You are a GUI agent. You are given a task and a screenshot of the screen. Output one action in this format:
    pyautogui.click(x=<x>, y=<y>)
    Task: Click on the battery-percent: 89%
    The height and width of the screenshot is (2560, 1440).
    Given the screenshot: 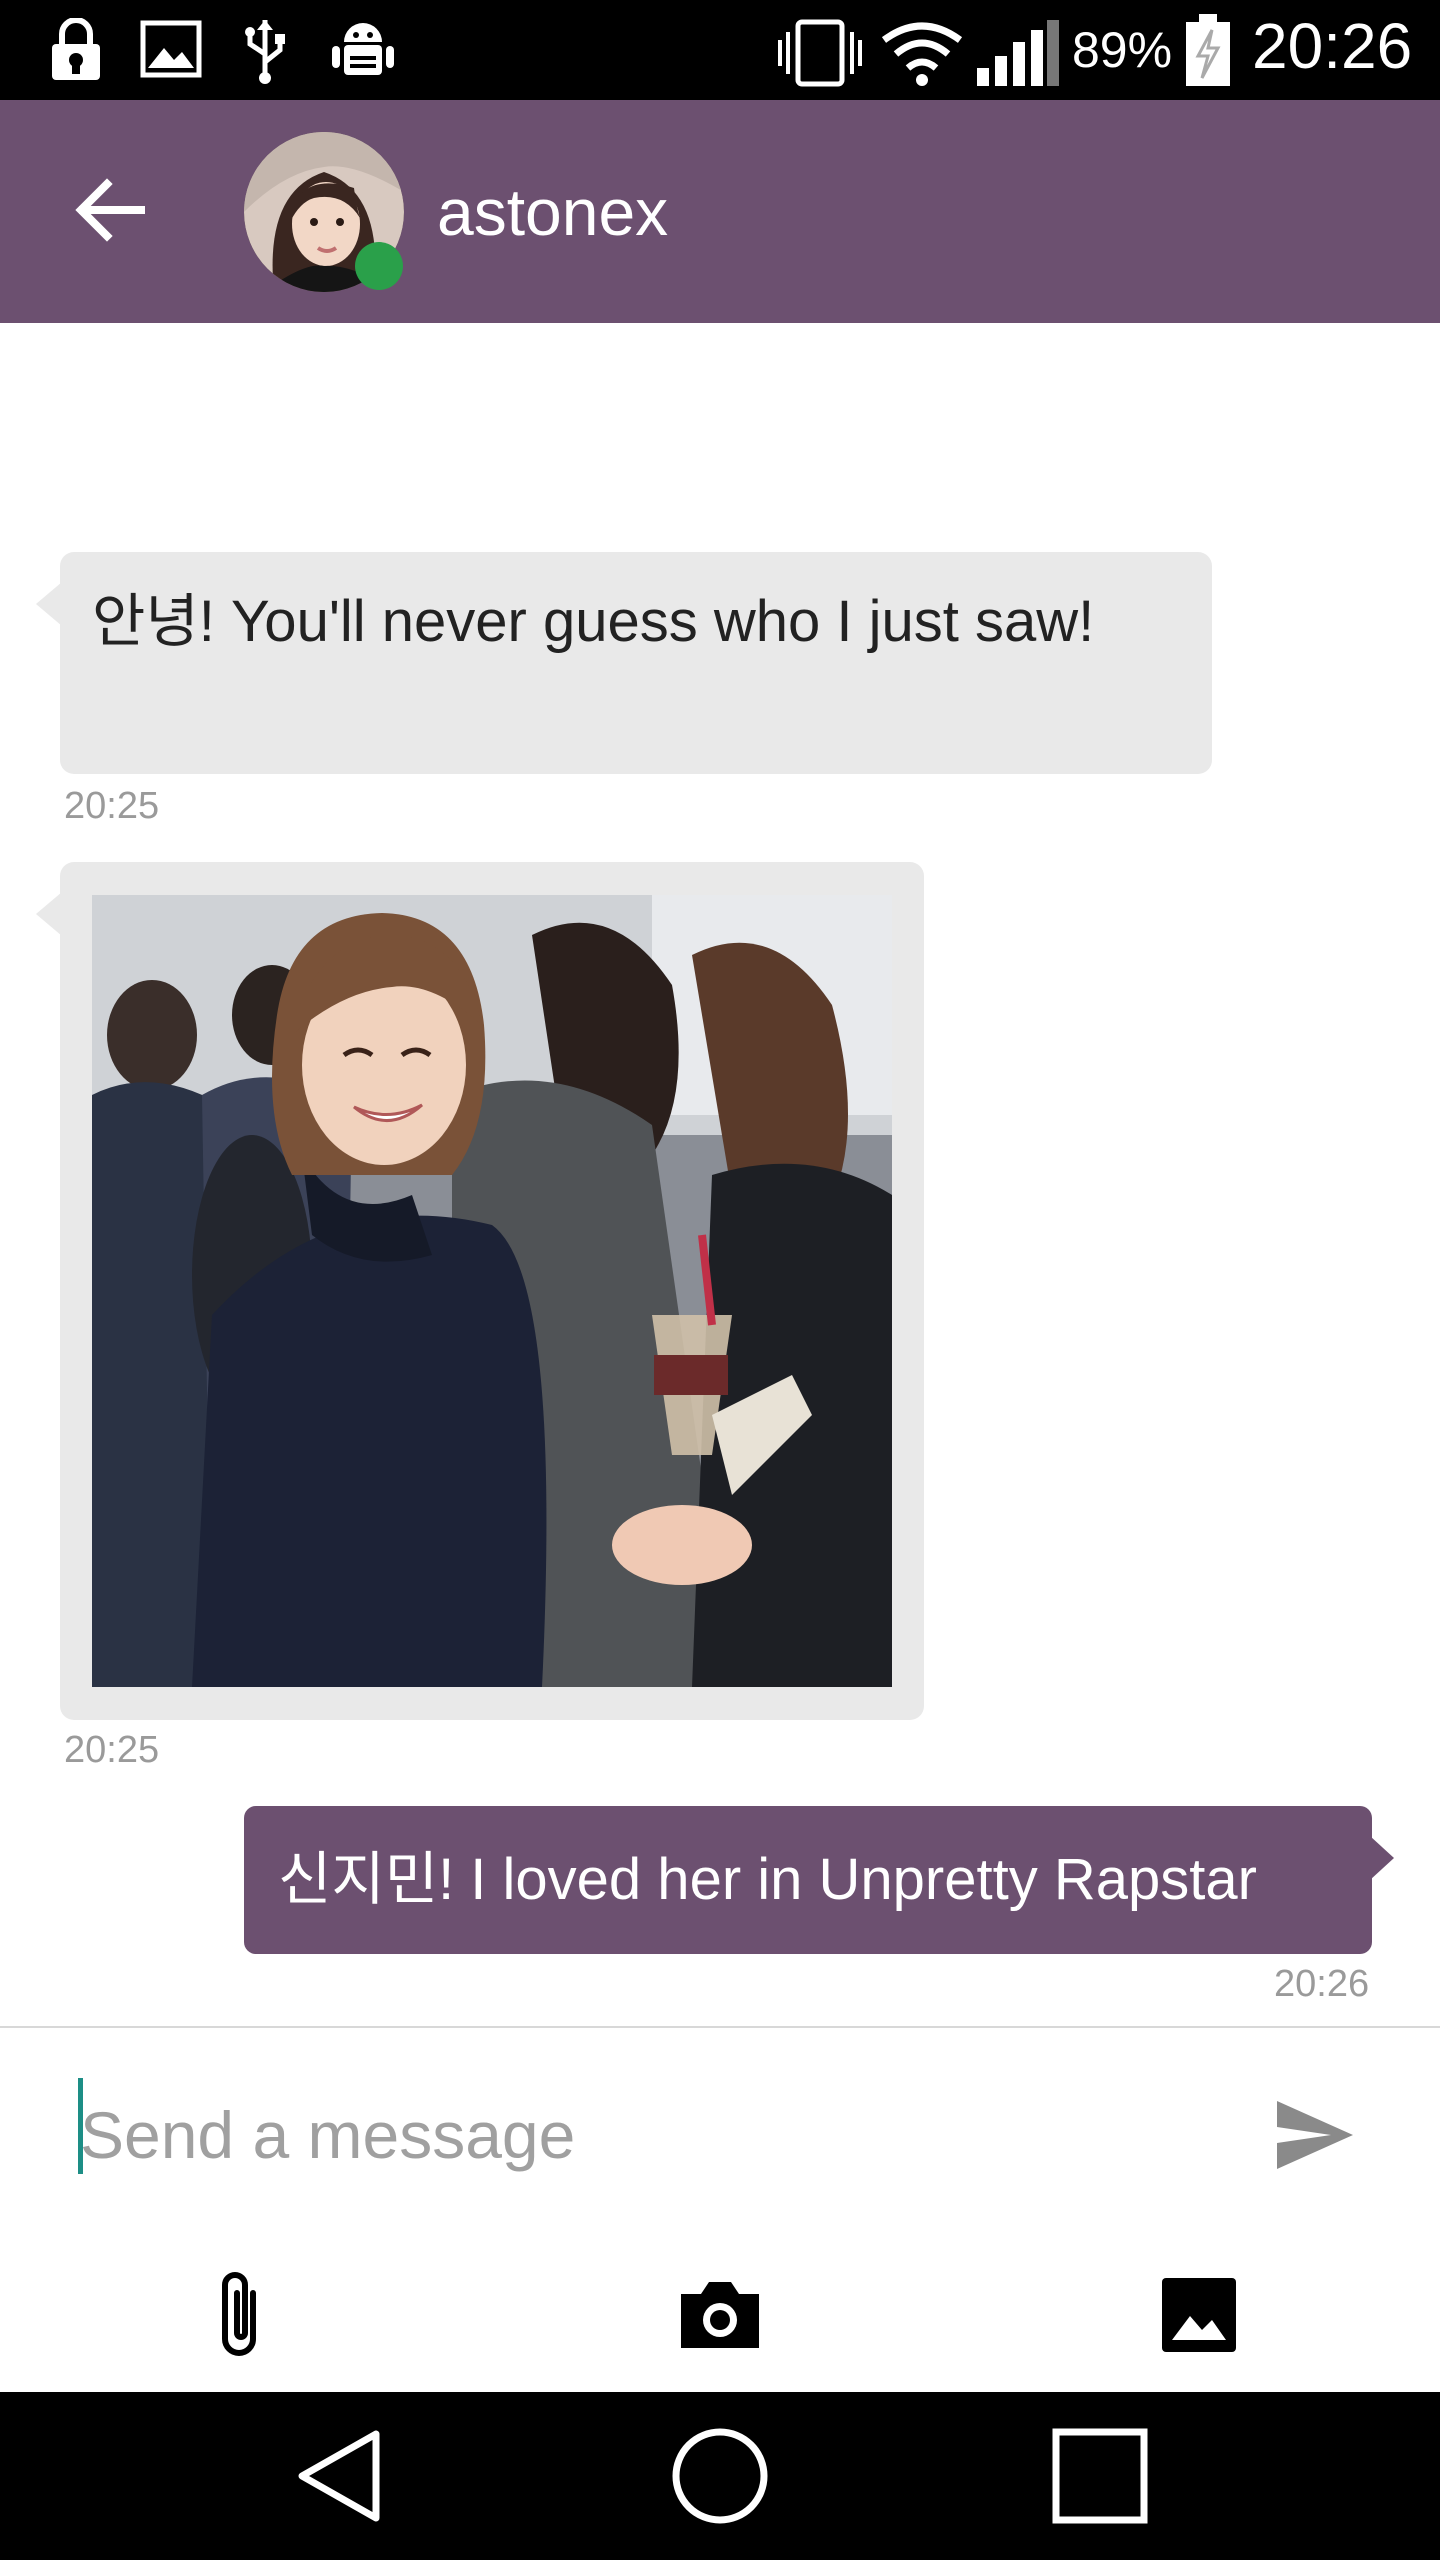 What is the action you would take?
    pyautogui.click(x=1122, y=50)
    